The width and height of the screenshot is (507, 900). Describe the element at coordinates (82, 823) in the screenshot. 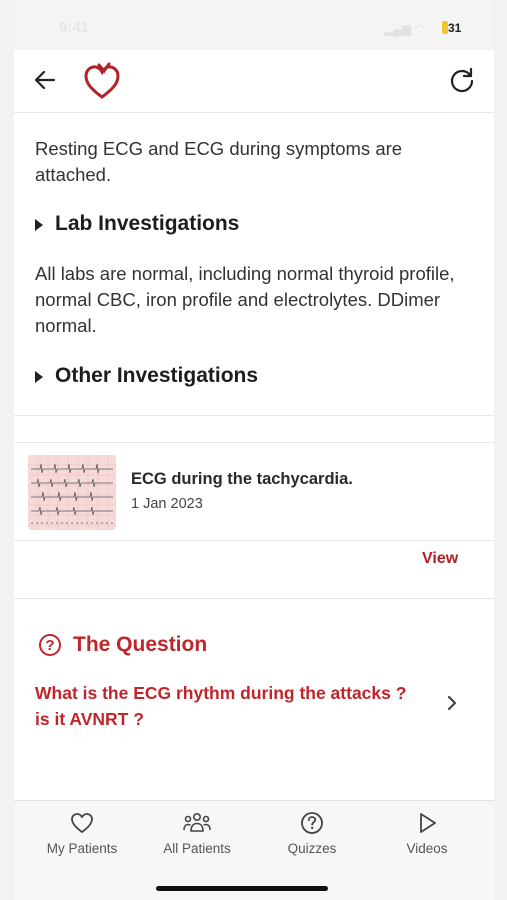

I see `heart-icon` at that location.